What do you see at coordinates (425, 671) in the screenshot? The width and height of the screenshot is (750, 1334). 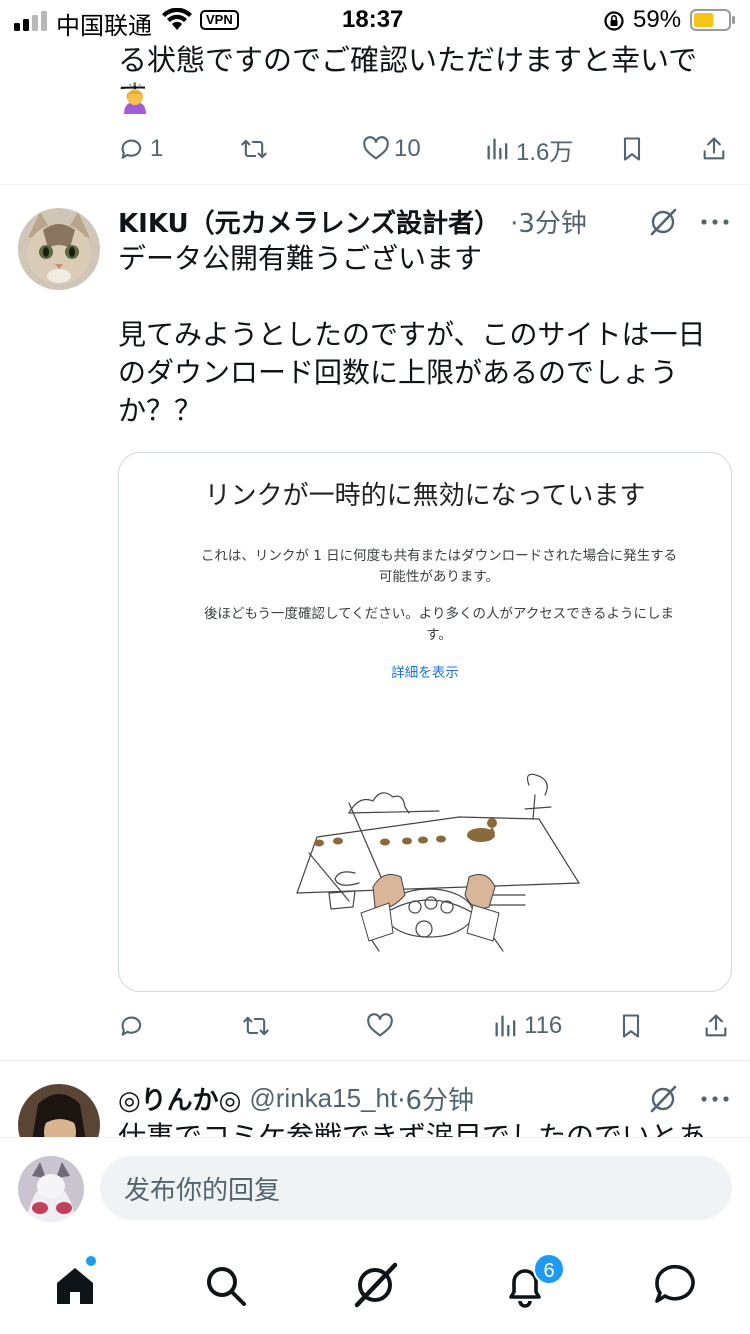 I see `details-link: 詳細を表示` at bounding box center [425, 671].